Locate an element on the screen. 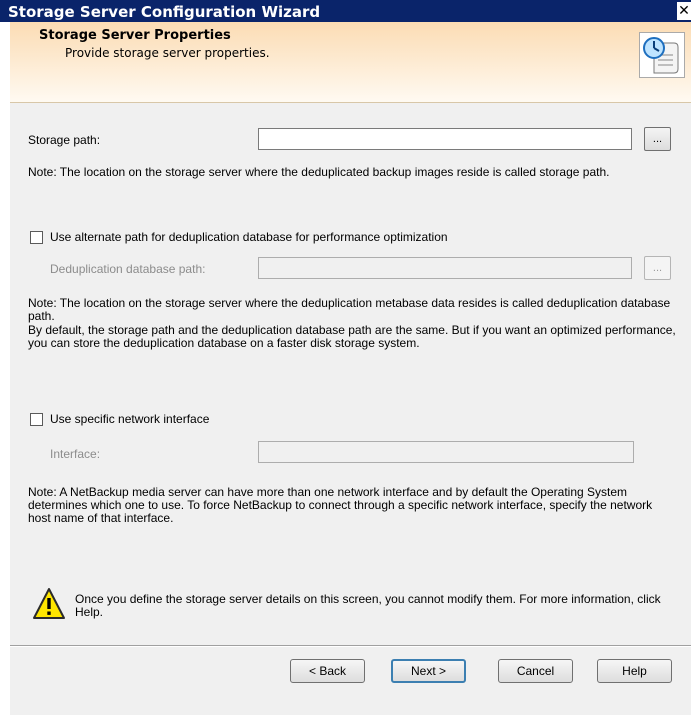  window-title: Storage Server Configuration Wizard is located at coordinates (164, 12).